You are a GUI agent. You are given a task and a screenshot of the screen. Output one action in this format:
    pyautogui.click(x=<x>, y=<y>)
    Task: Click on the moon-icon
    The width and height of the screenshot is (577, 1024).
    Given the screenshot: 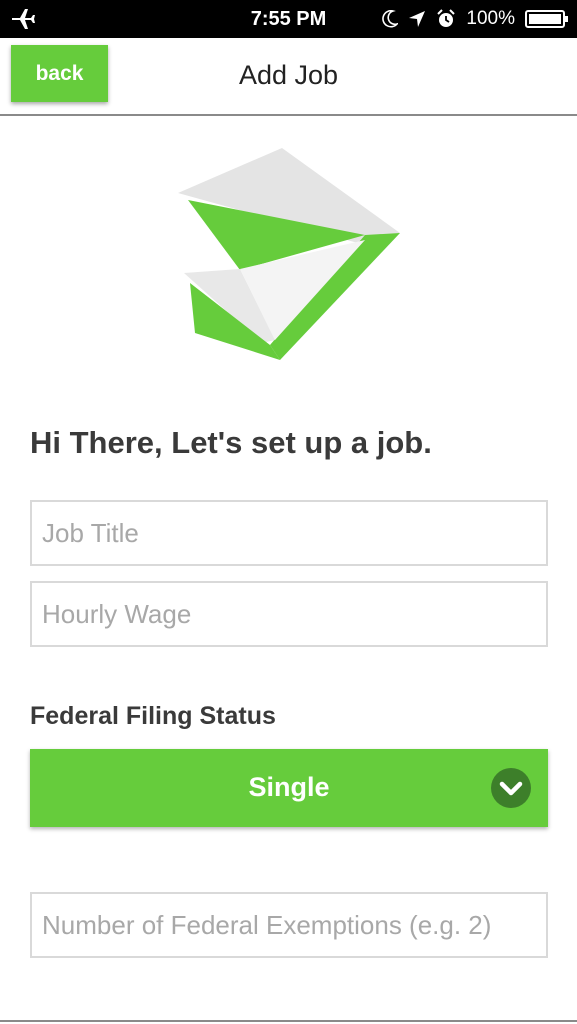 What is the action you would take?
    pyautogui.click(x=390, y=19)
    